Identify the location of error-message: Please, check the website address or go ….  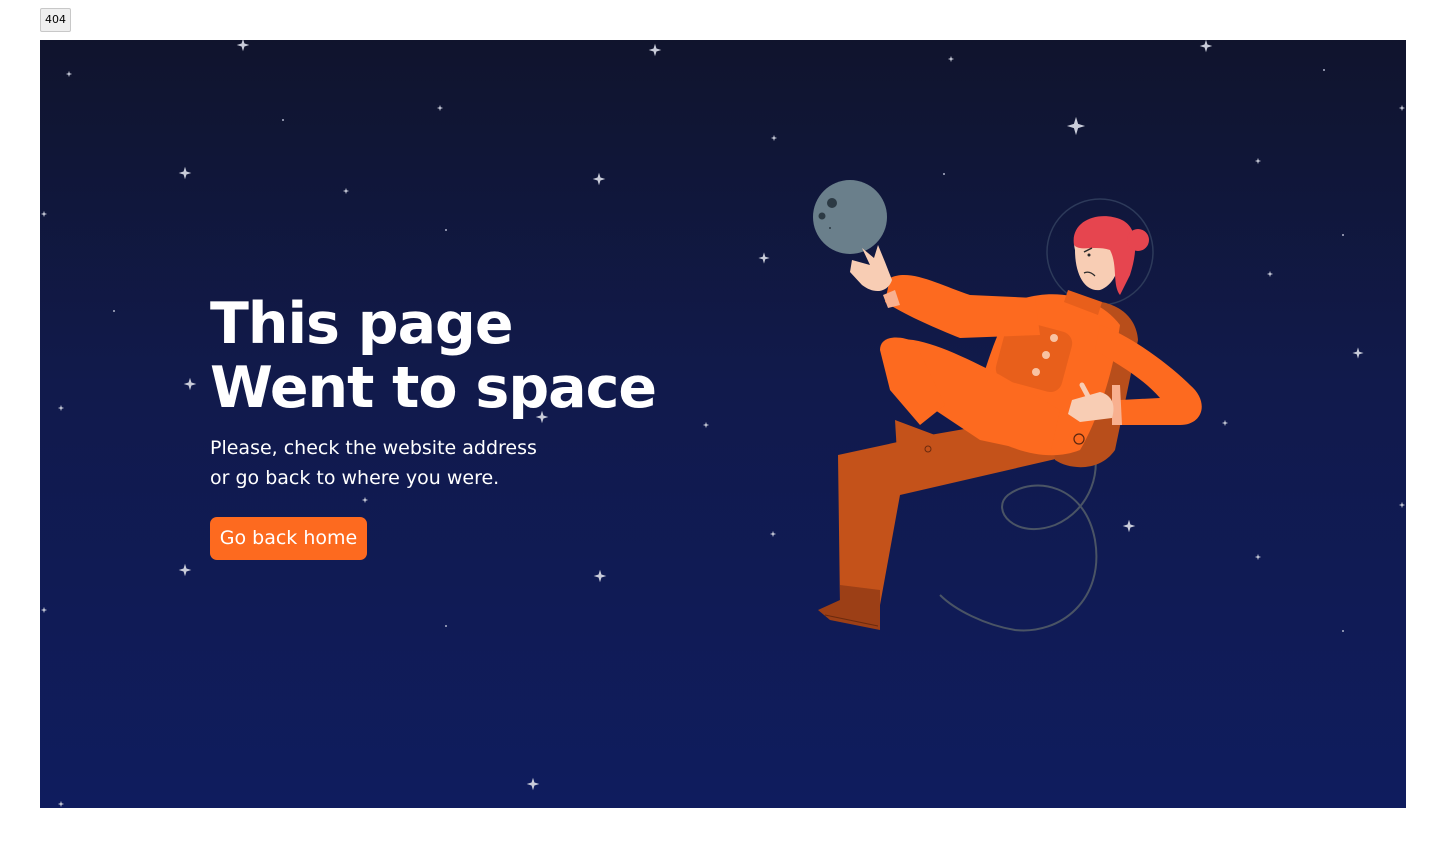
(373, 463).